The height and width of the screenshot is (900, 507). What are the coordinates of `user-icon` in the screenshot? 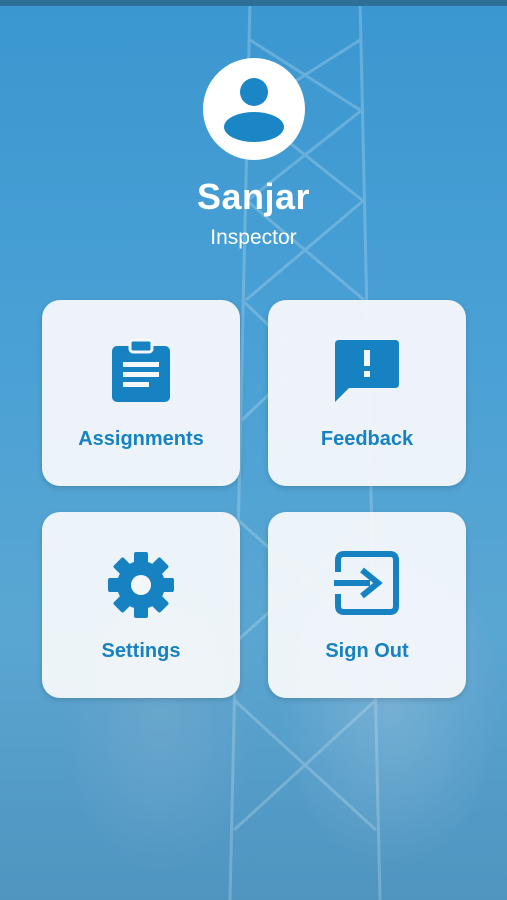 It's located at (253, 110).